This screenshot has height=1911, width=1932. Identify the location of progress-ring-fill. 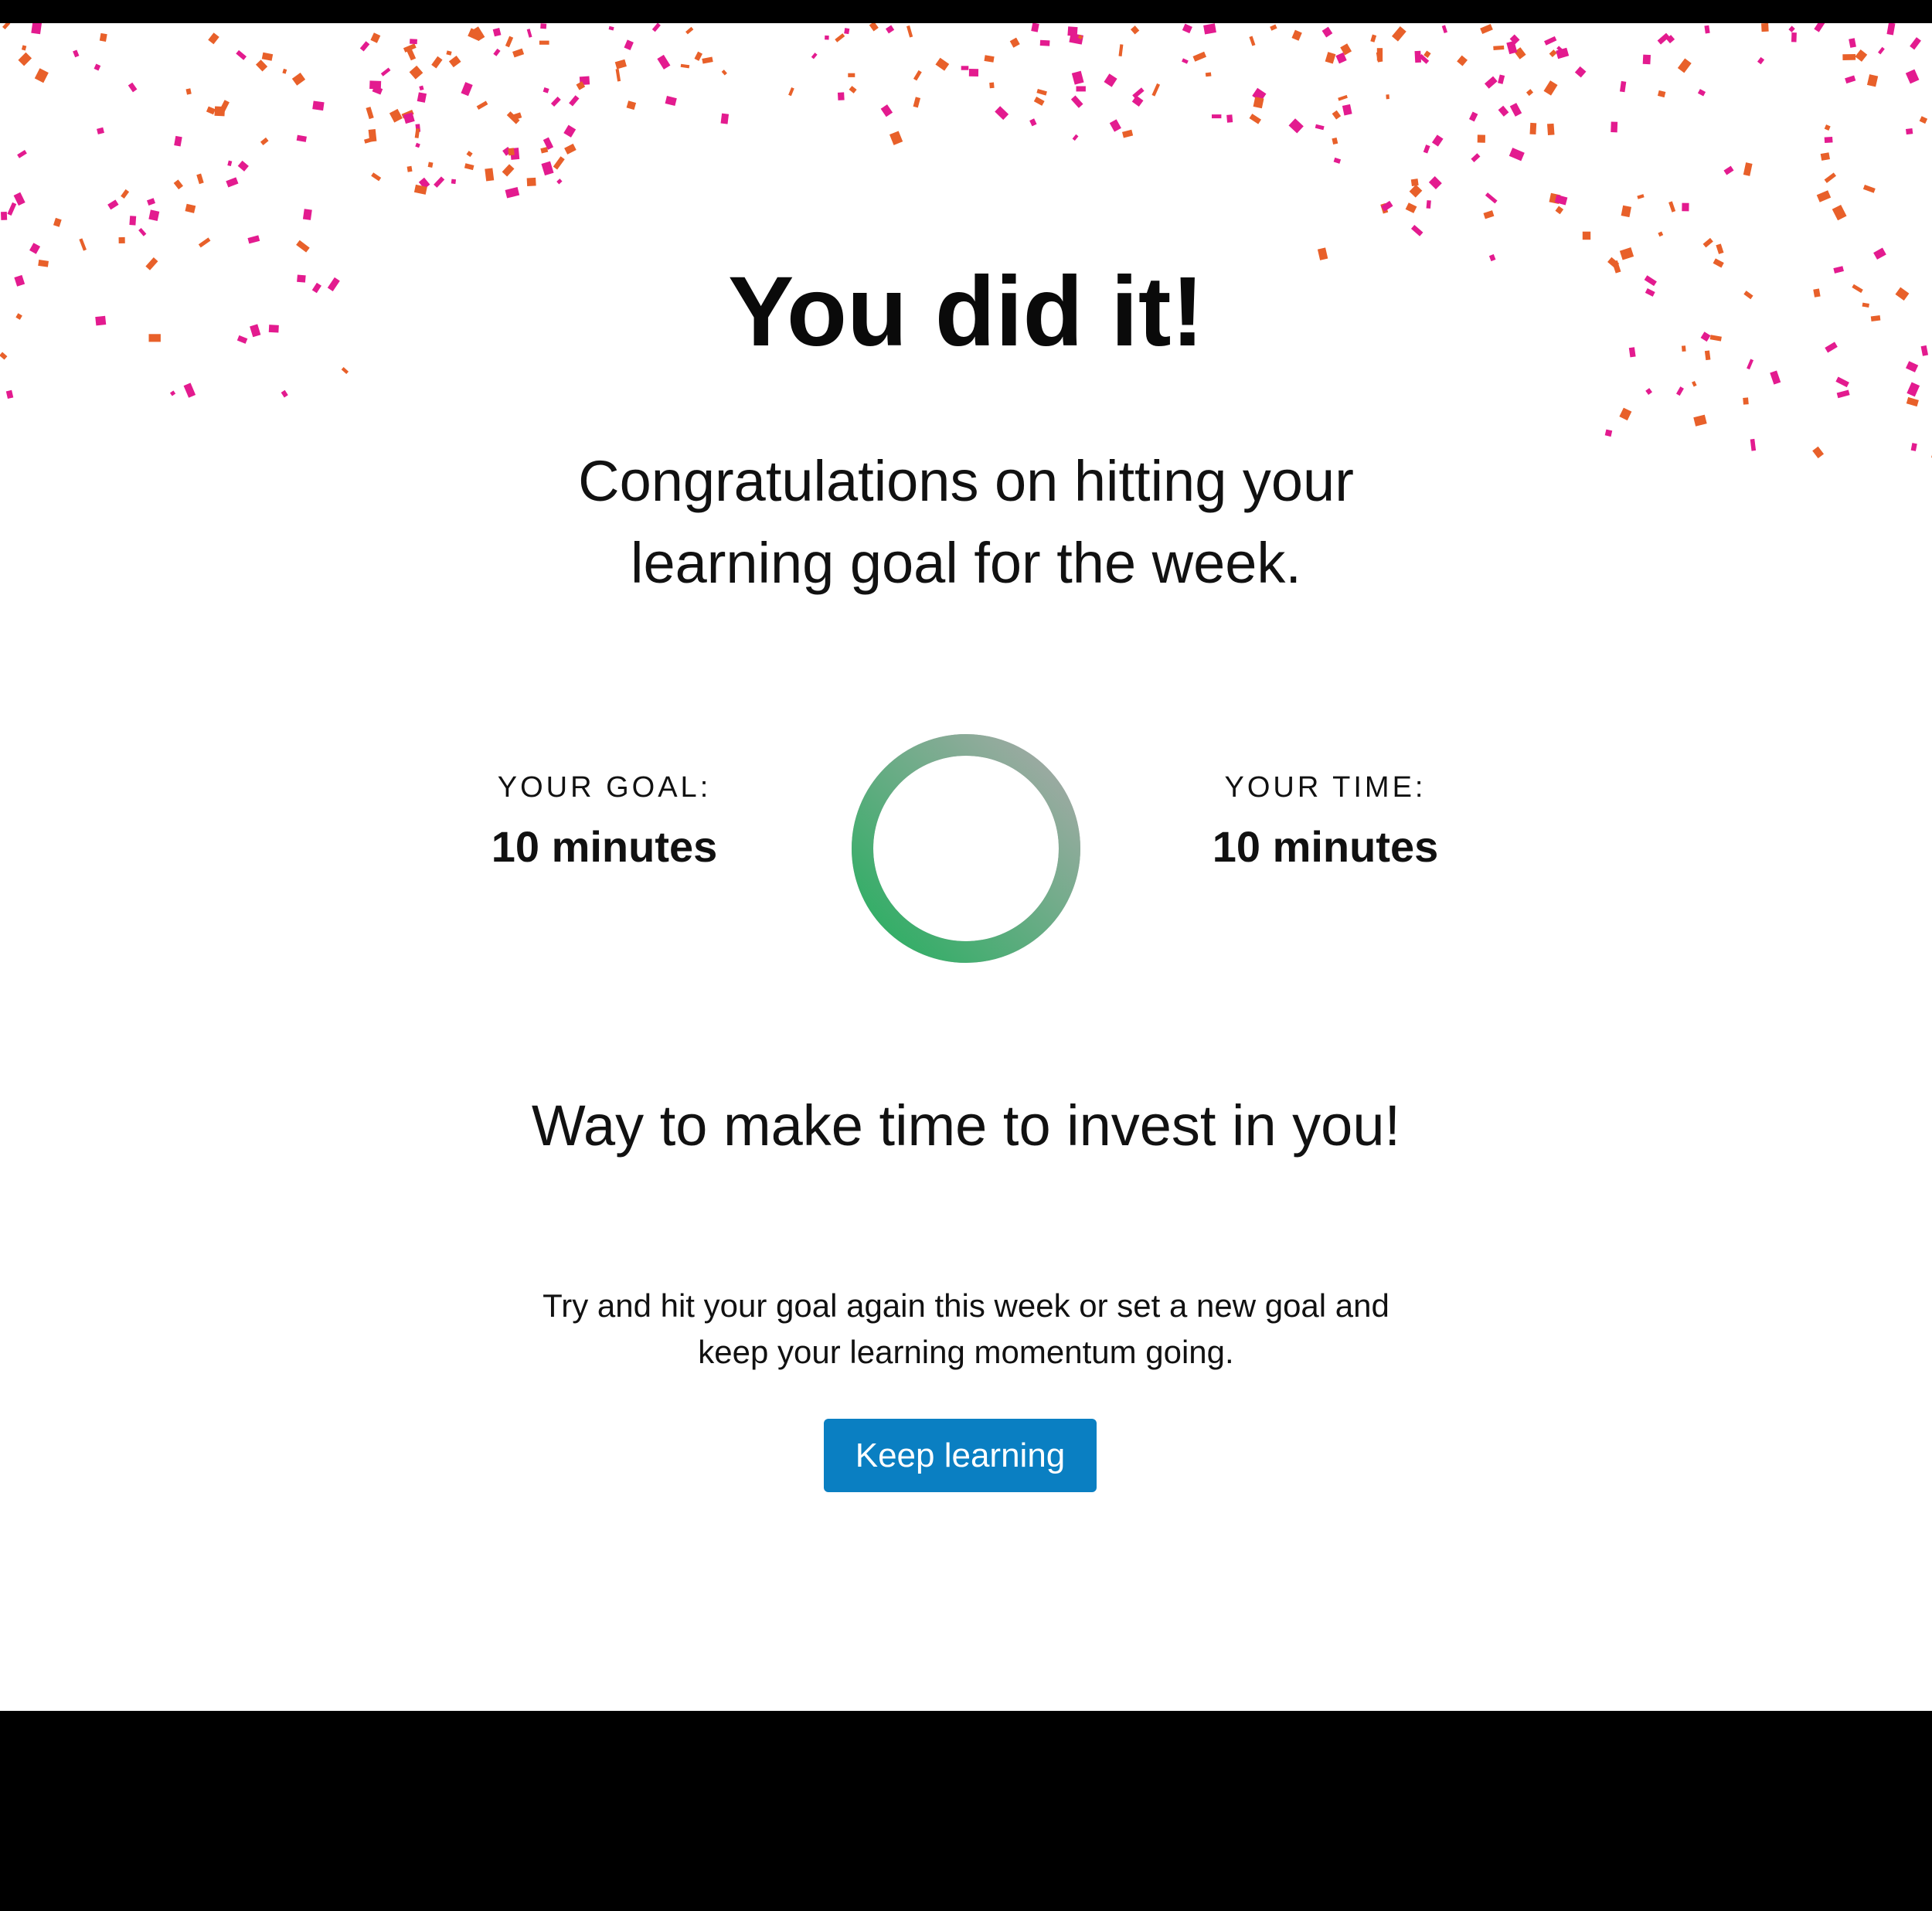
(966, 848).